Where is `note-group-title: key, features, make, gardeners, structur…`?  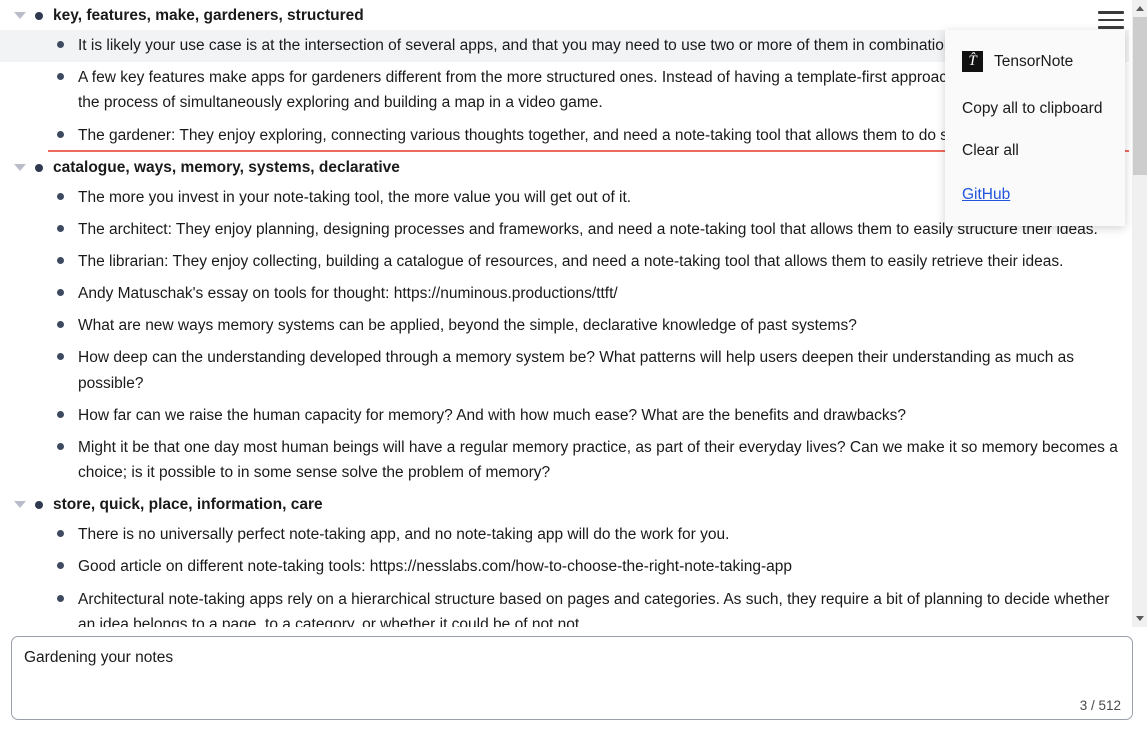
note-group-title: key, features, make, gardeners, structur… is located at coordinates (208, 15).